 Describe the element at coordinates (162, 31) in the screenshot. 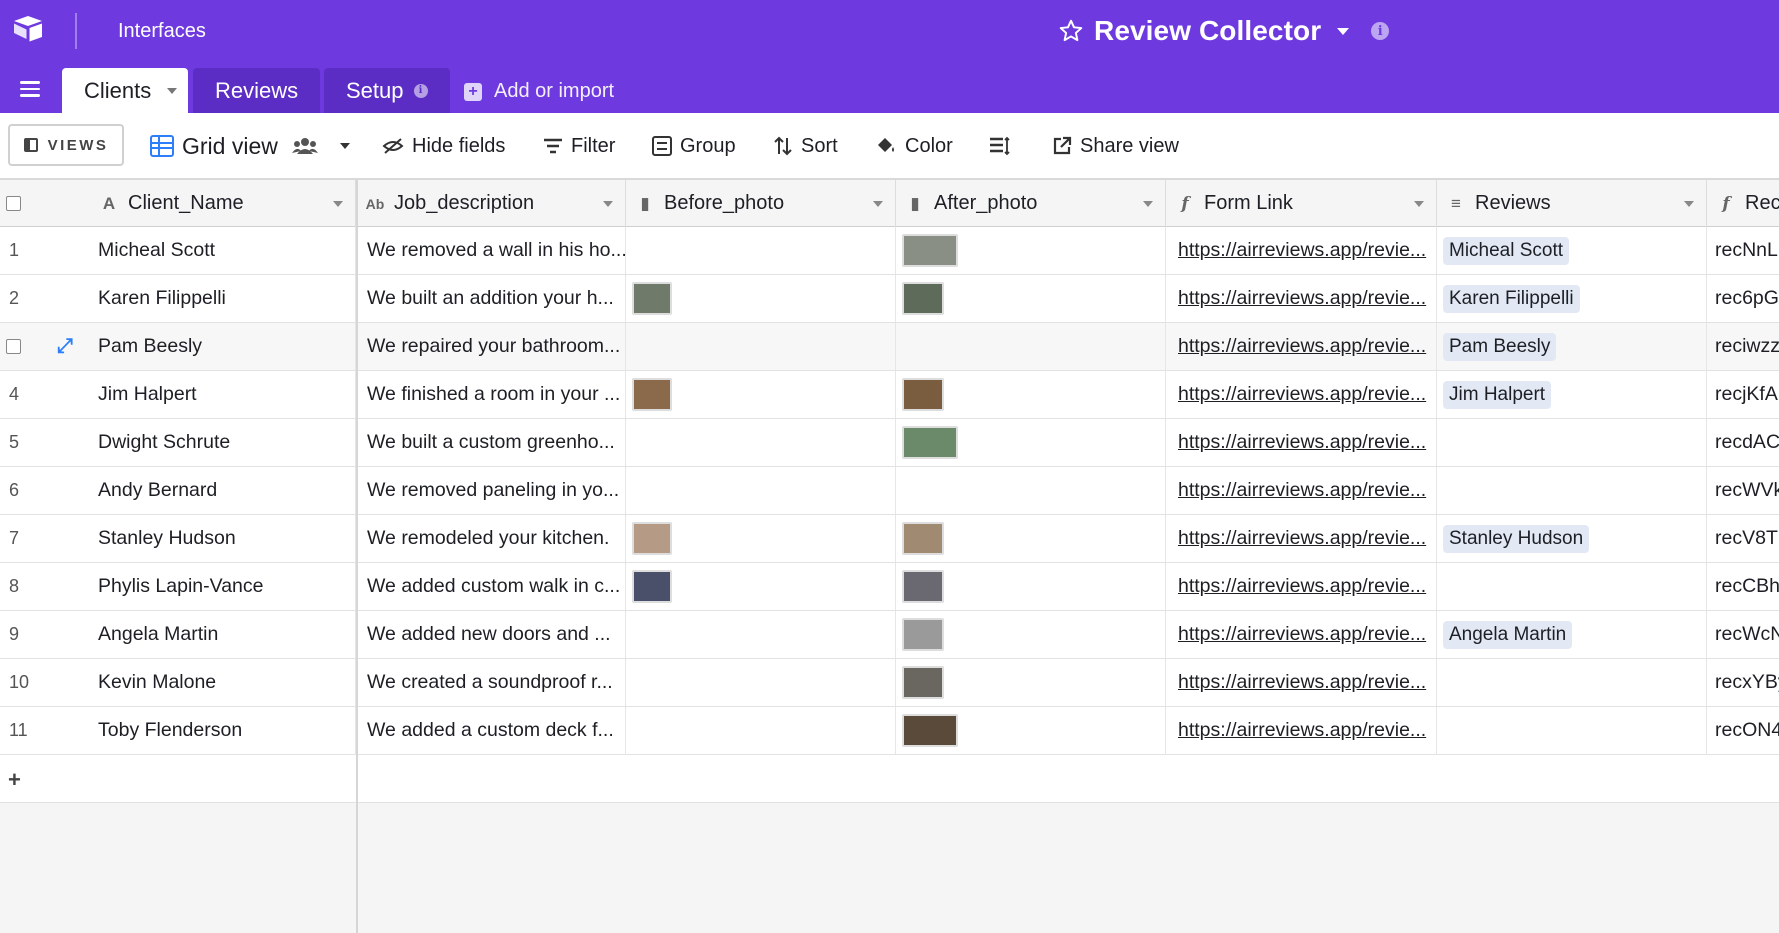

I see `interfaces-link: Interfaces` at that location.